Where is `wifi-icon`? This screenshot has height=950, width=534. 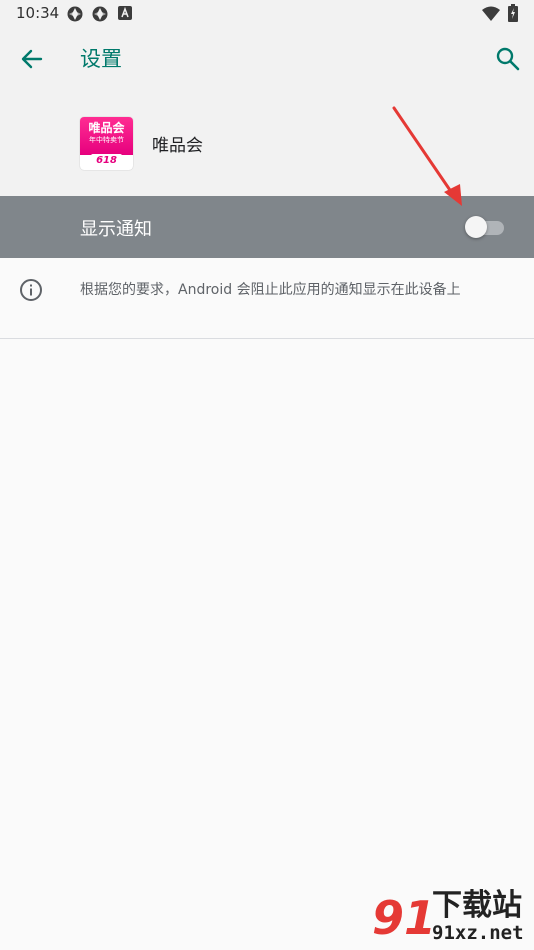 wifi-icon is located at coordinates (491, 13).